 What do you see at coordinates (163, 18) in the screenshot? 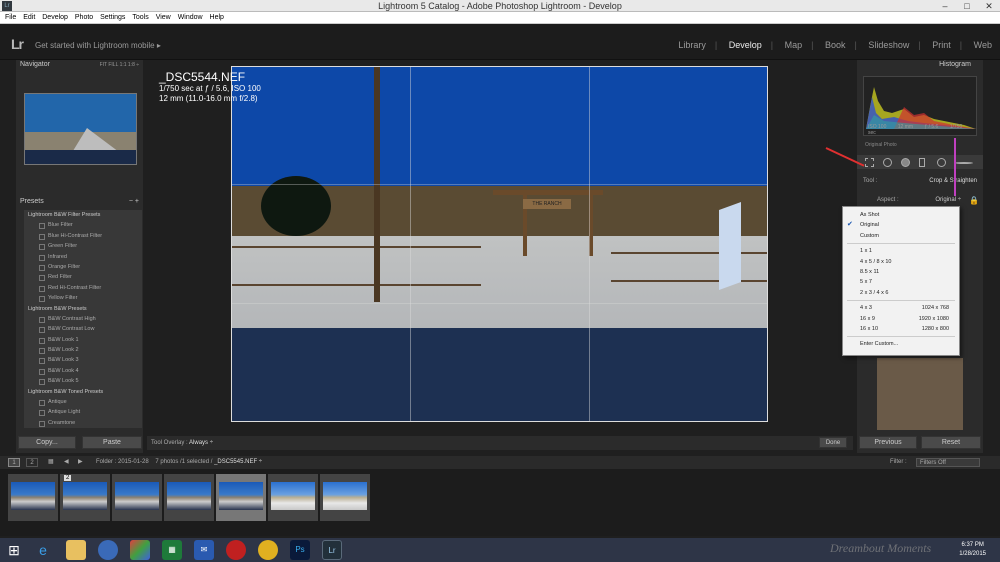
I see `menu-view: View` at bounding box center [163, 18].